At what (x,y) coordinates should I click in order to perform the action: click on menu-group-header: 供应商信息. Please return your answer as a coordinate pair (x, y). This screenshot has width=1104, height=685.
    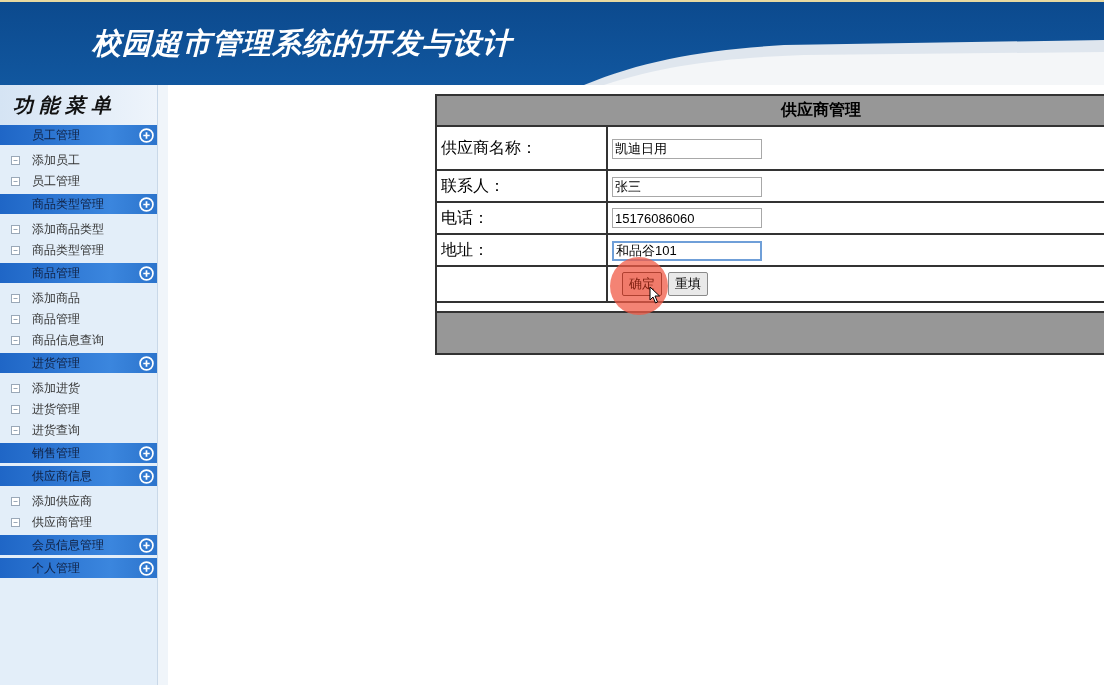
    Looking at the image, I should click on (78, 476).